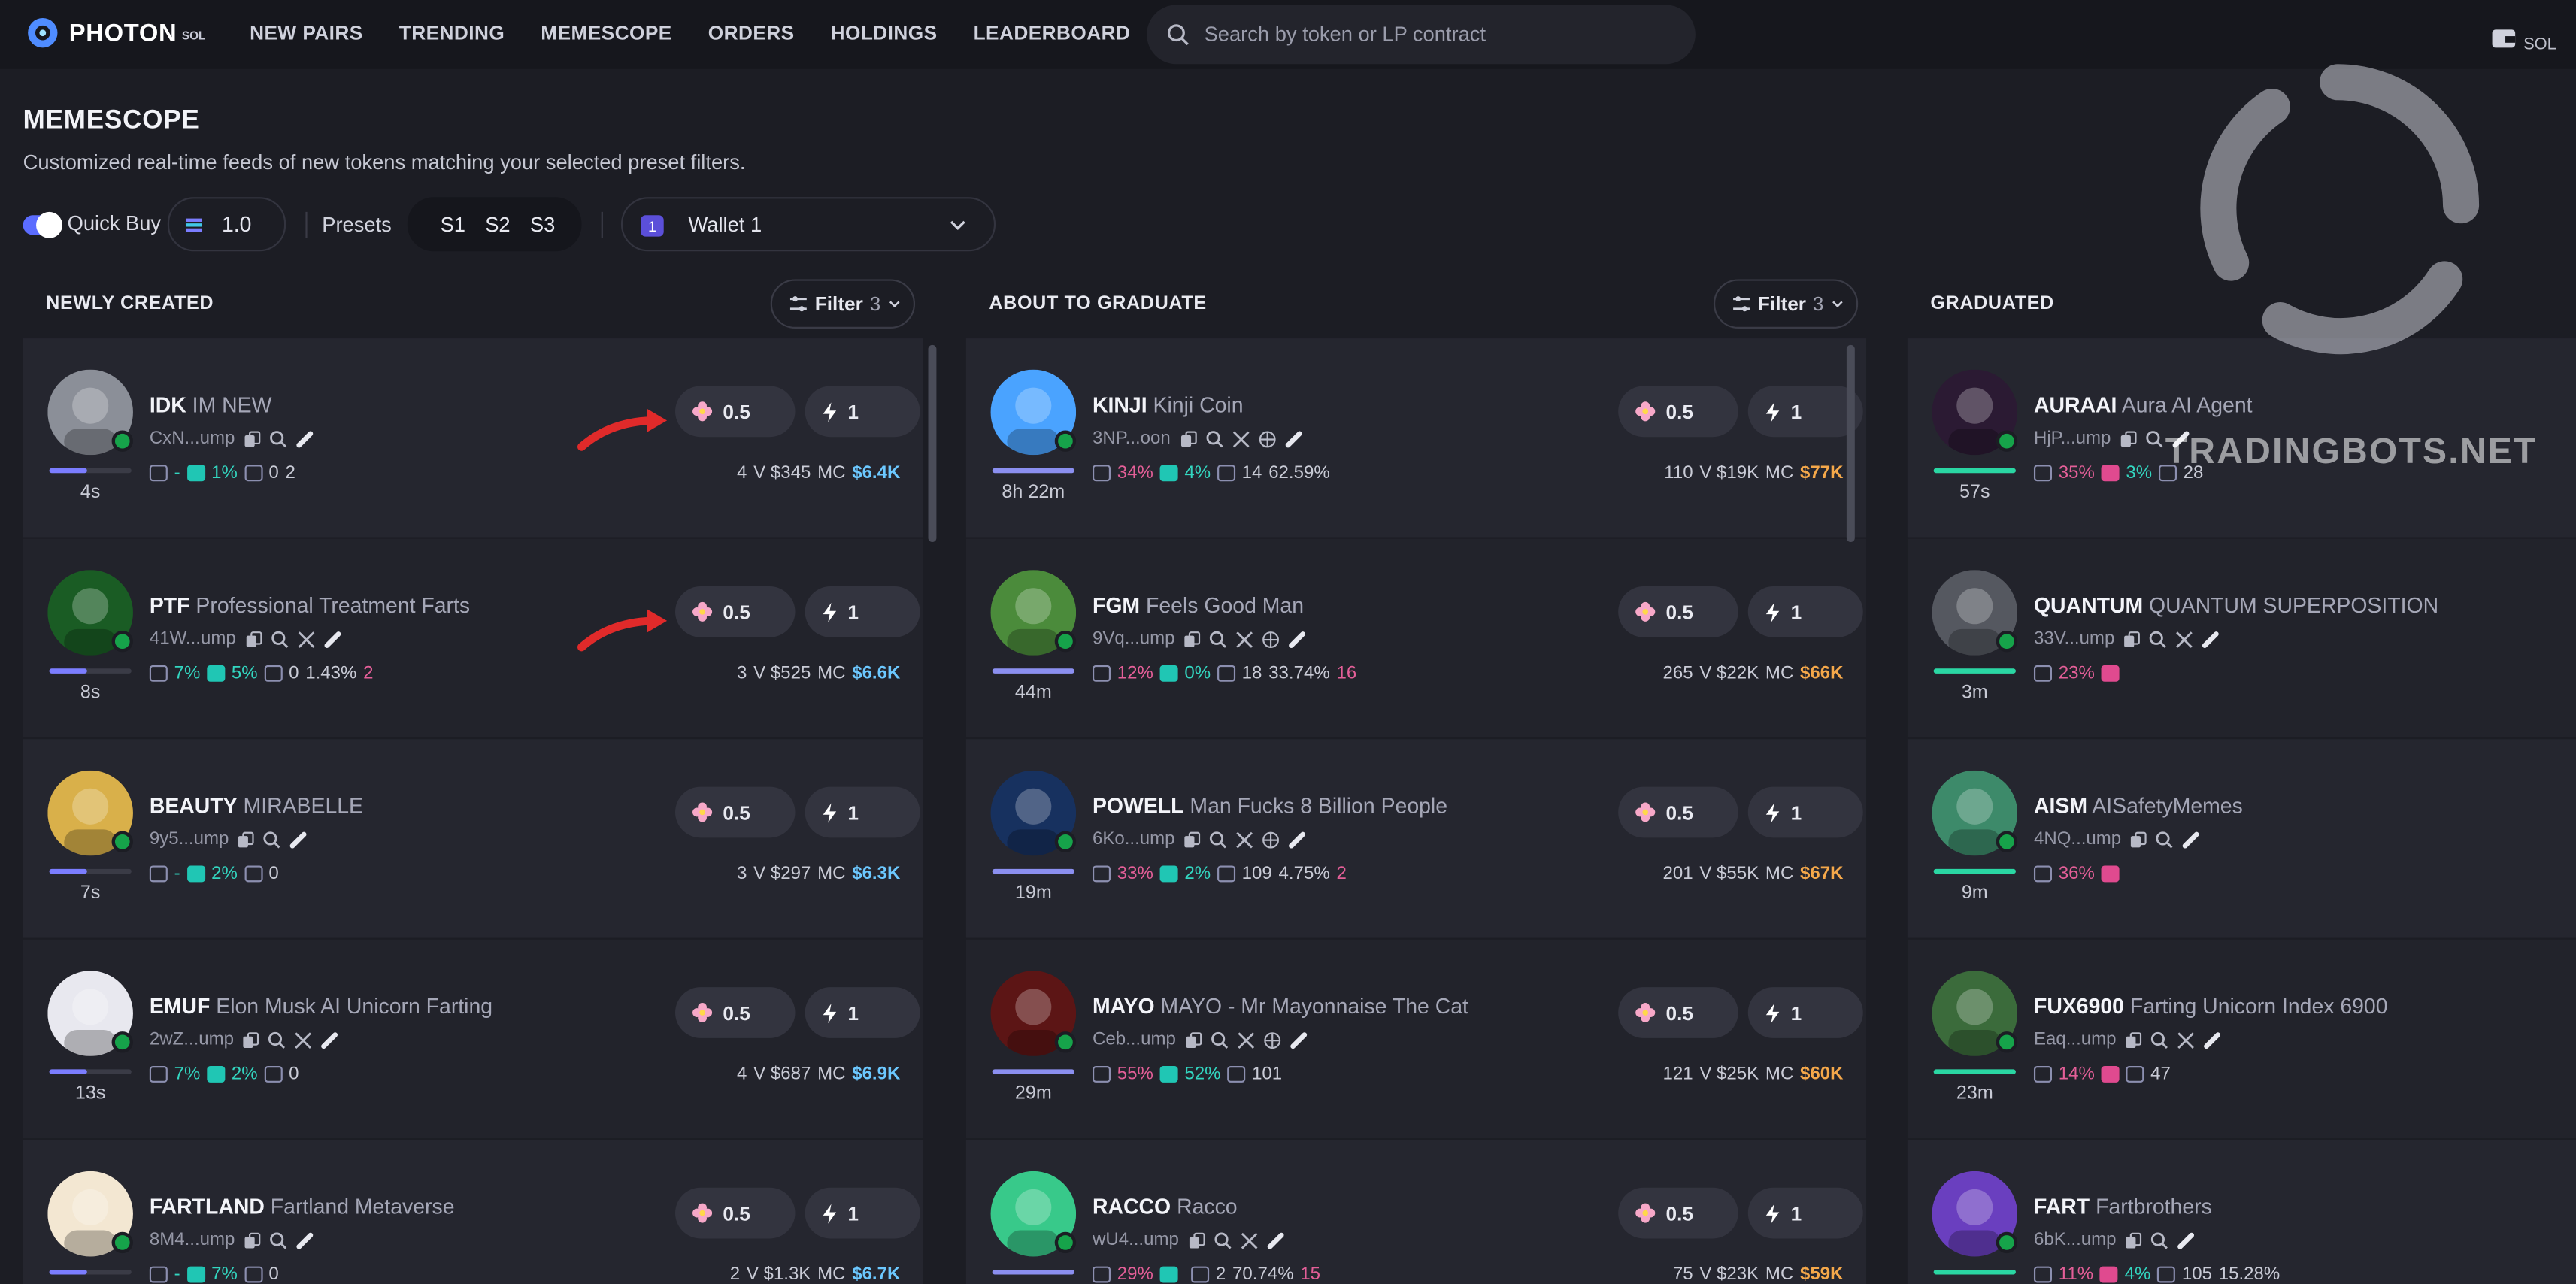 The height and width of the screenshot is (1284, 2576). What do you see at coordinates (884, 32) in the screenshot?
I see `nav-holdings: HOLDINGS` at bounding box center [884, 32].